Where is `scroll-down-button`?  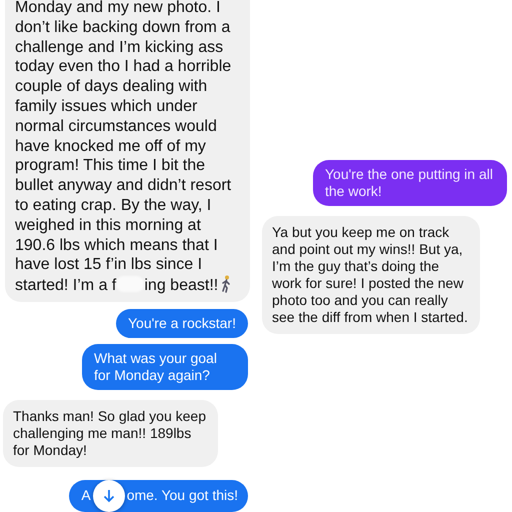 scroll-down-button is located at coordinates (108, 496).